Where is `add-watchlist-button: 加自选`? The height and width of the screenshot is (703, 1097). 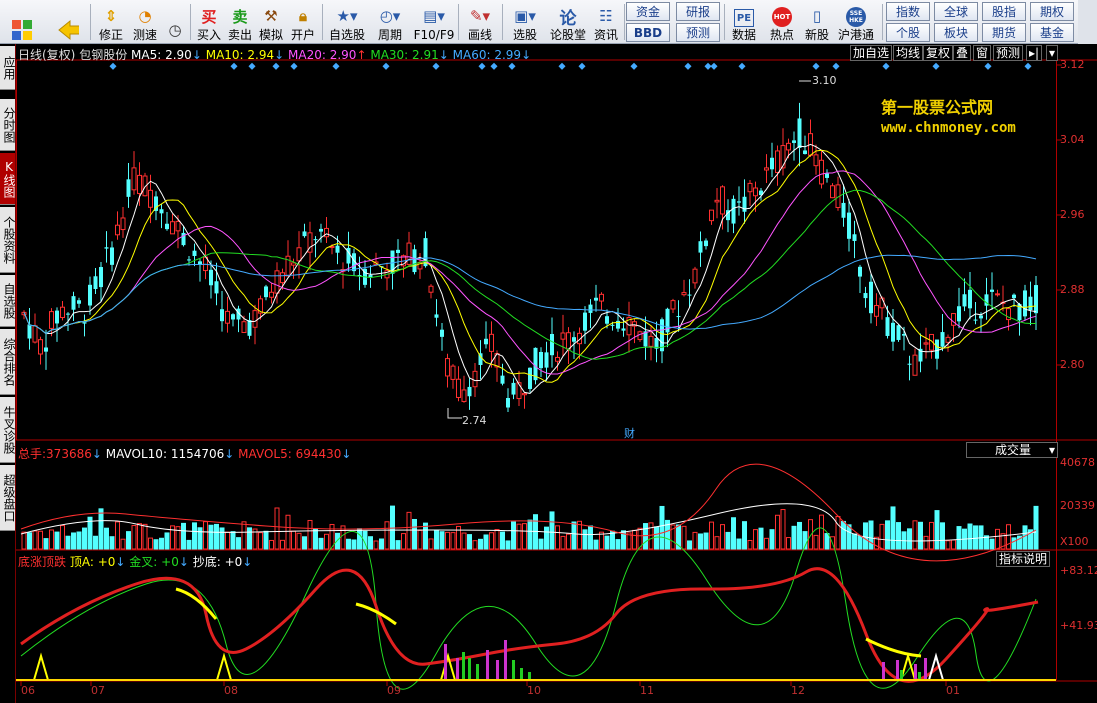 add-watchlist-button: 加自选 is located at coordinates (871, 53).